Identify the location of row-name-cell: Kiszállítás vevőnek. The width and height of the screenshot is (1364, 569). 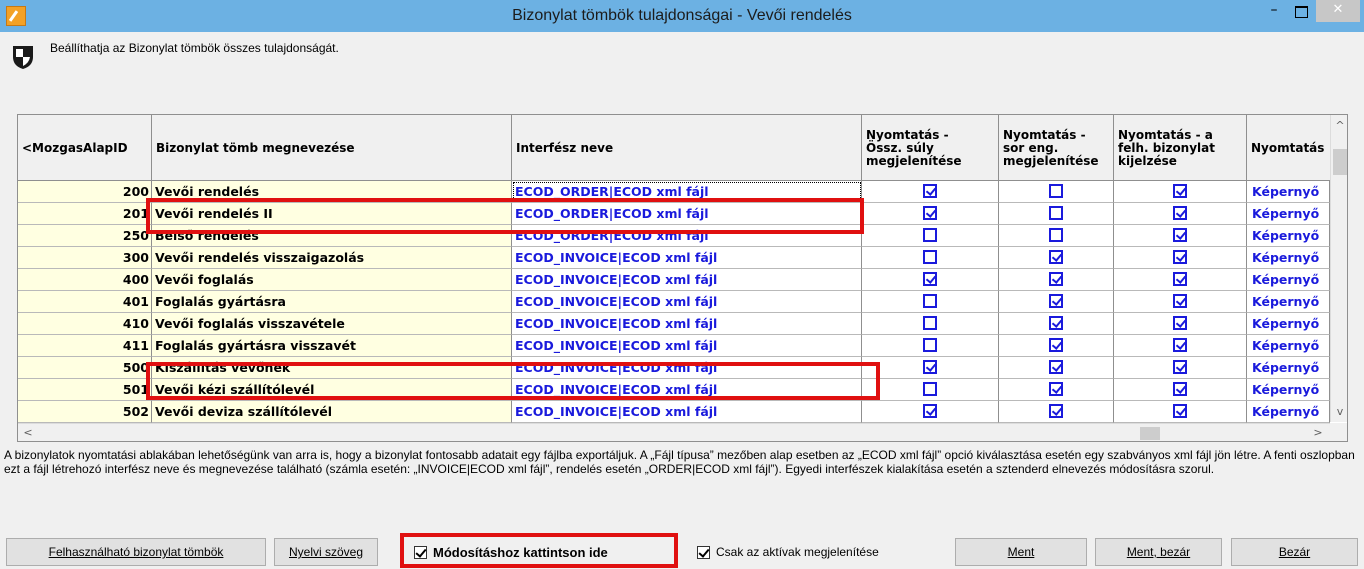
(332, 368).